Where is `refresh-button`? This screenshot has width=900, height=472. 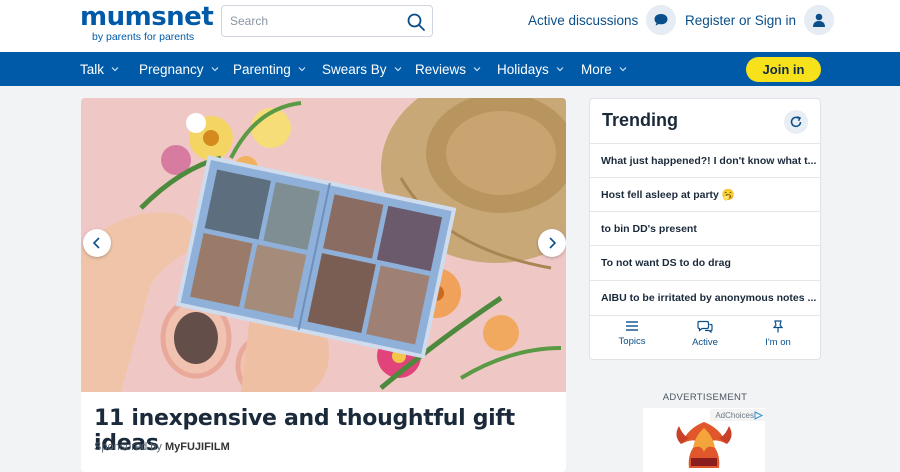
refresh-button is located at coordinates (796, 122).